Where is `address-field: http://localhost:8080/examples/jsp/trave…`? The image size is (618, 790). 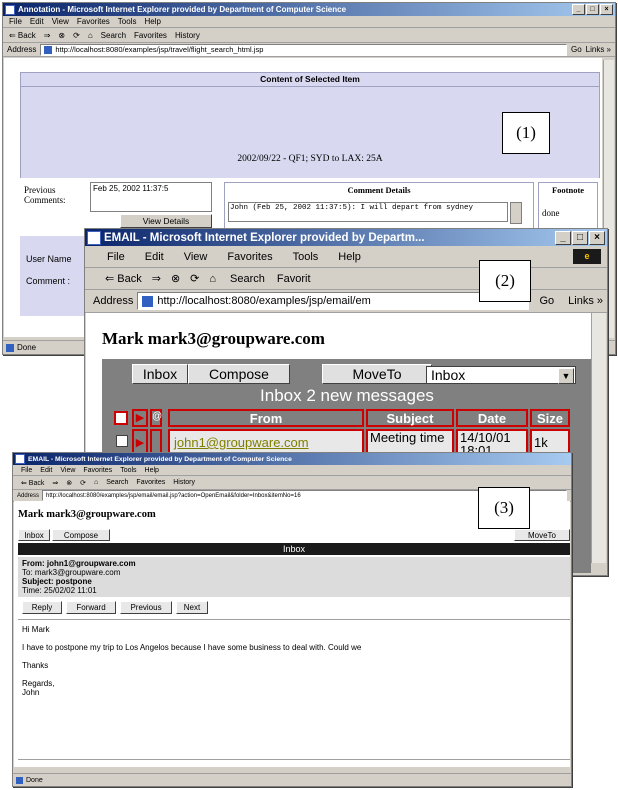
address-field: http://localhost:8080/examples/jsp/trave… is located at coordinates (303, 49).